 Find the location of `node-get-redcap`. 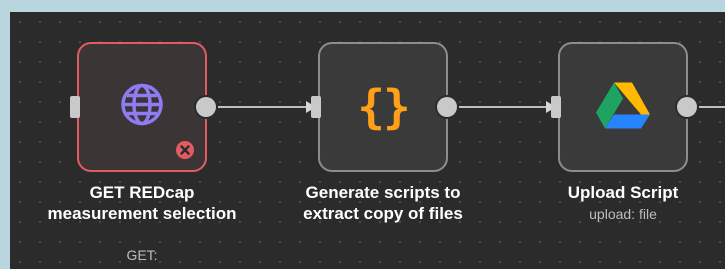

node-get-redcap is located at coordinates (143, 107).